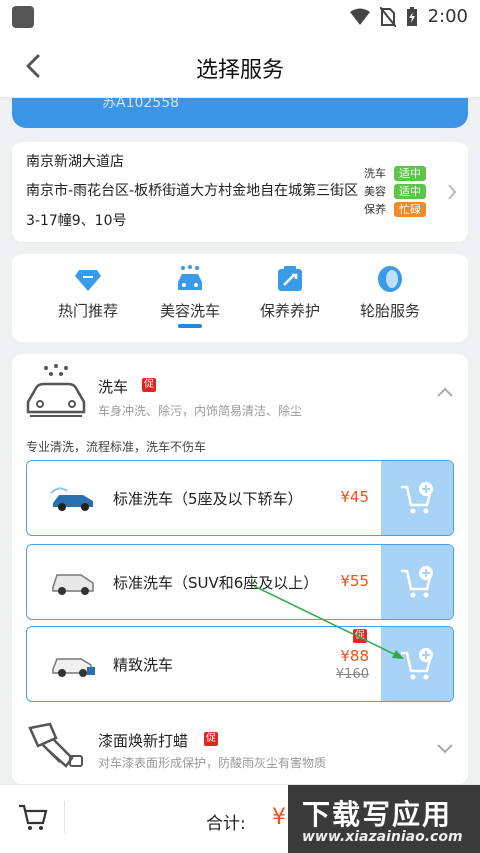 The width and height of the screenshot is (480, 853). Describe the element at coordinates (75, 162) in the screenshot. I see `store-name: 南京新湖大道店` at that location.